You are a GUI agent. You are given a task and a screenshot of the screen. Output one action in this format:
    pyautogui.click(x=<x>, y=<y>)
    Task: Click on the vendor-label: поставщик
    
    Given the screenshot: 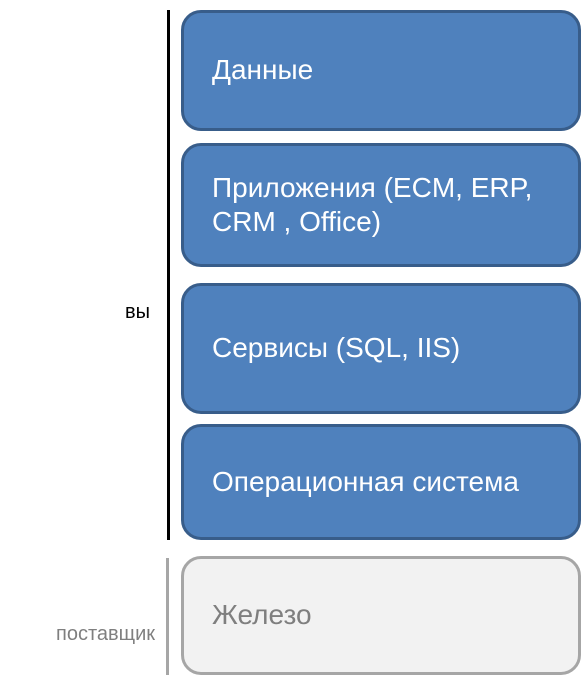 What is the action you would take?
    pyautogui.click(x=105, y=634)
    